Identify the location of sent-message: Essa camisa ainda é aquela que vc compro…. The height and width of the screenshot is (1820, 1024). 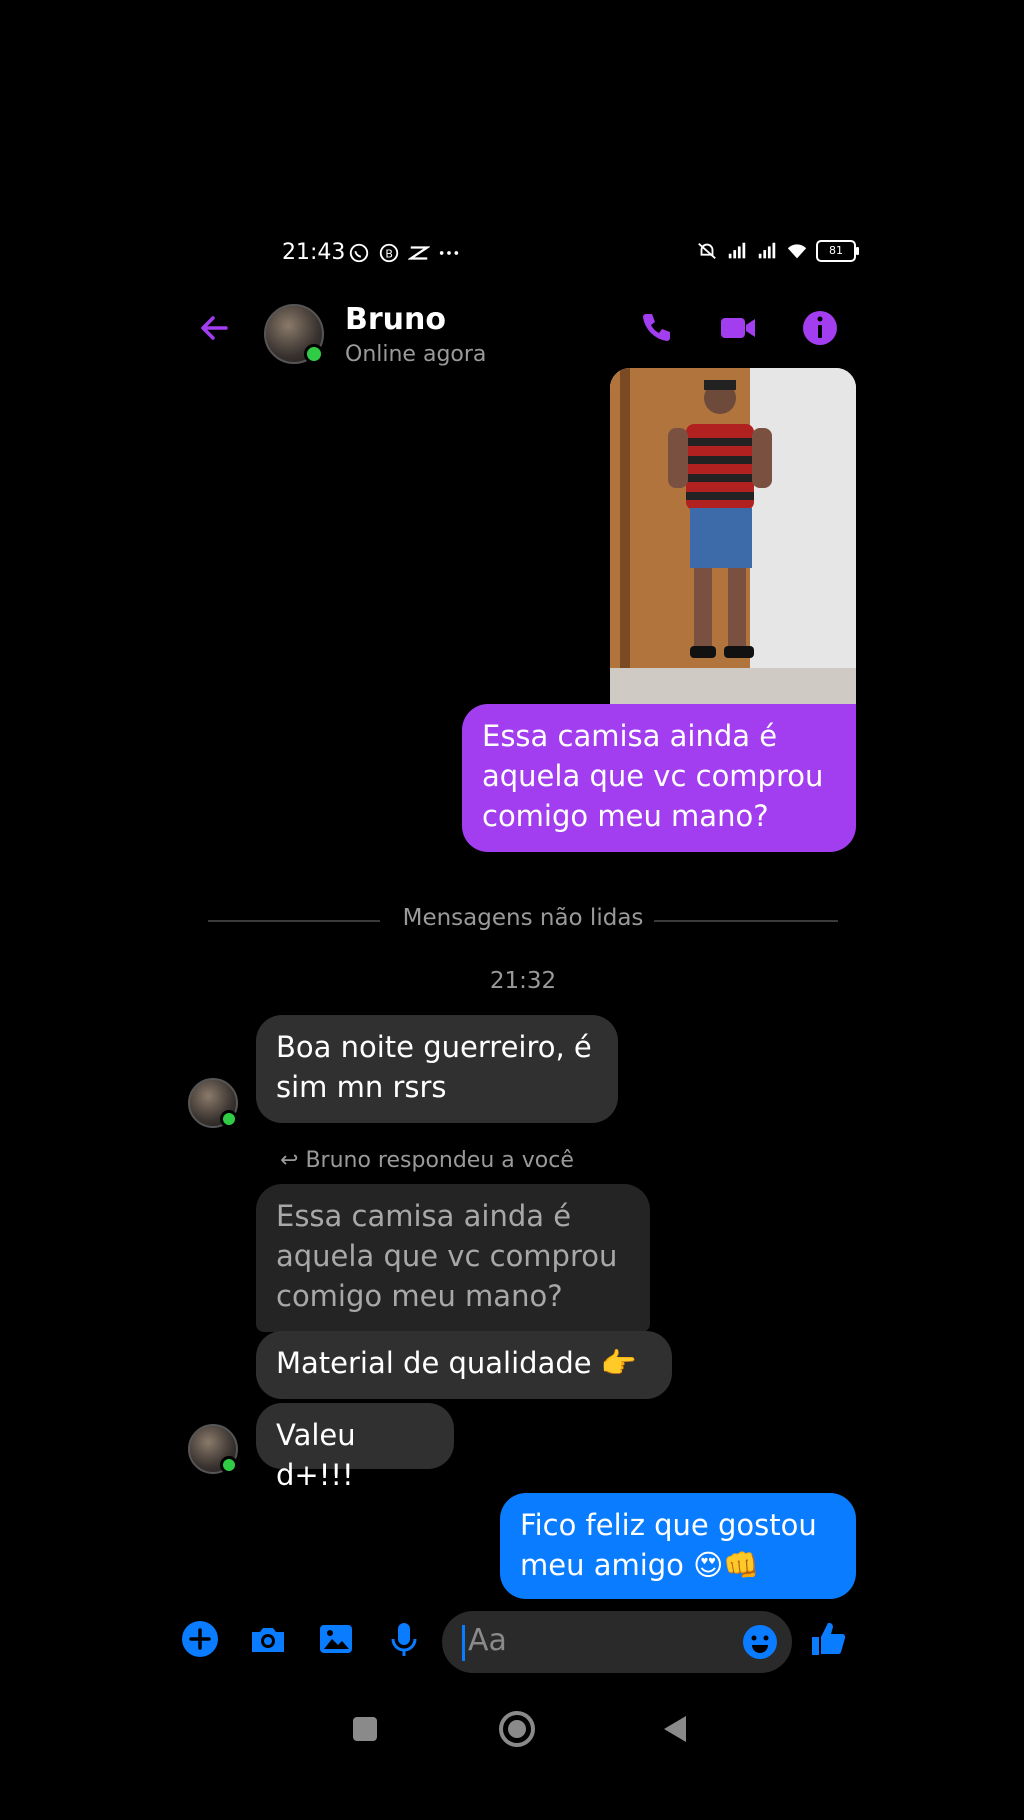
(659, 778).